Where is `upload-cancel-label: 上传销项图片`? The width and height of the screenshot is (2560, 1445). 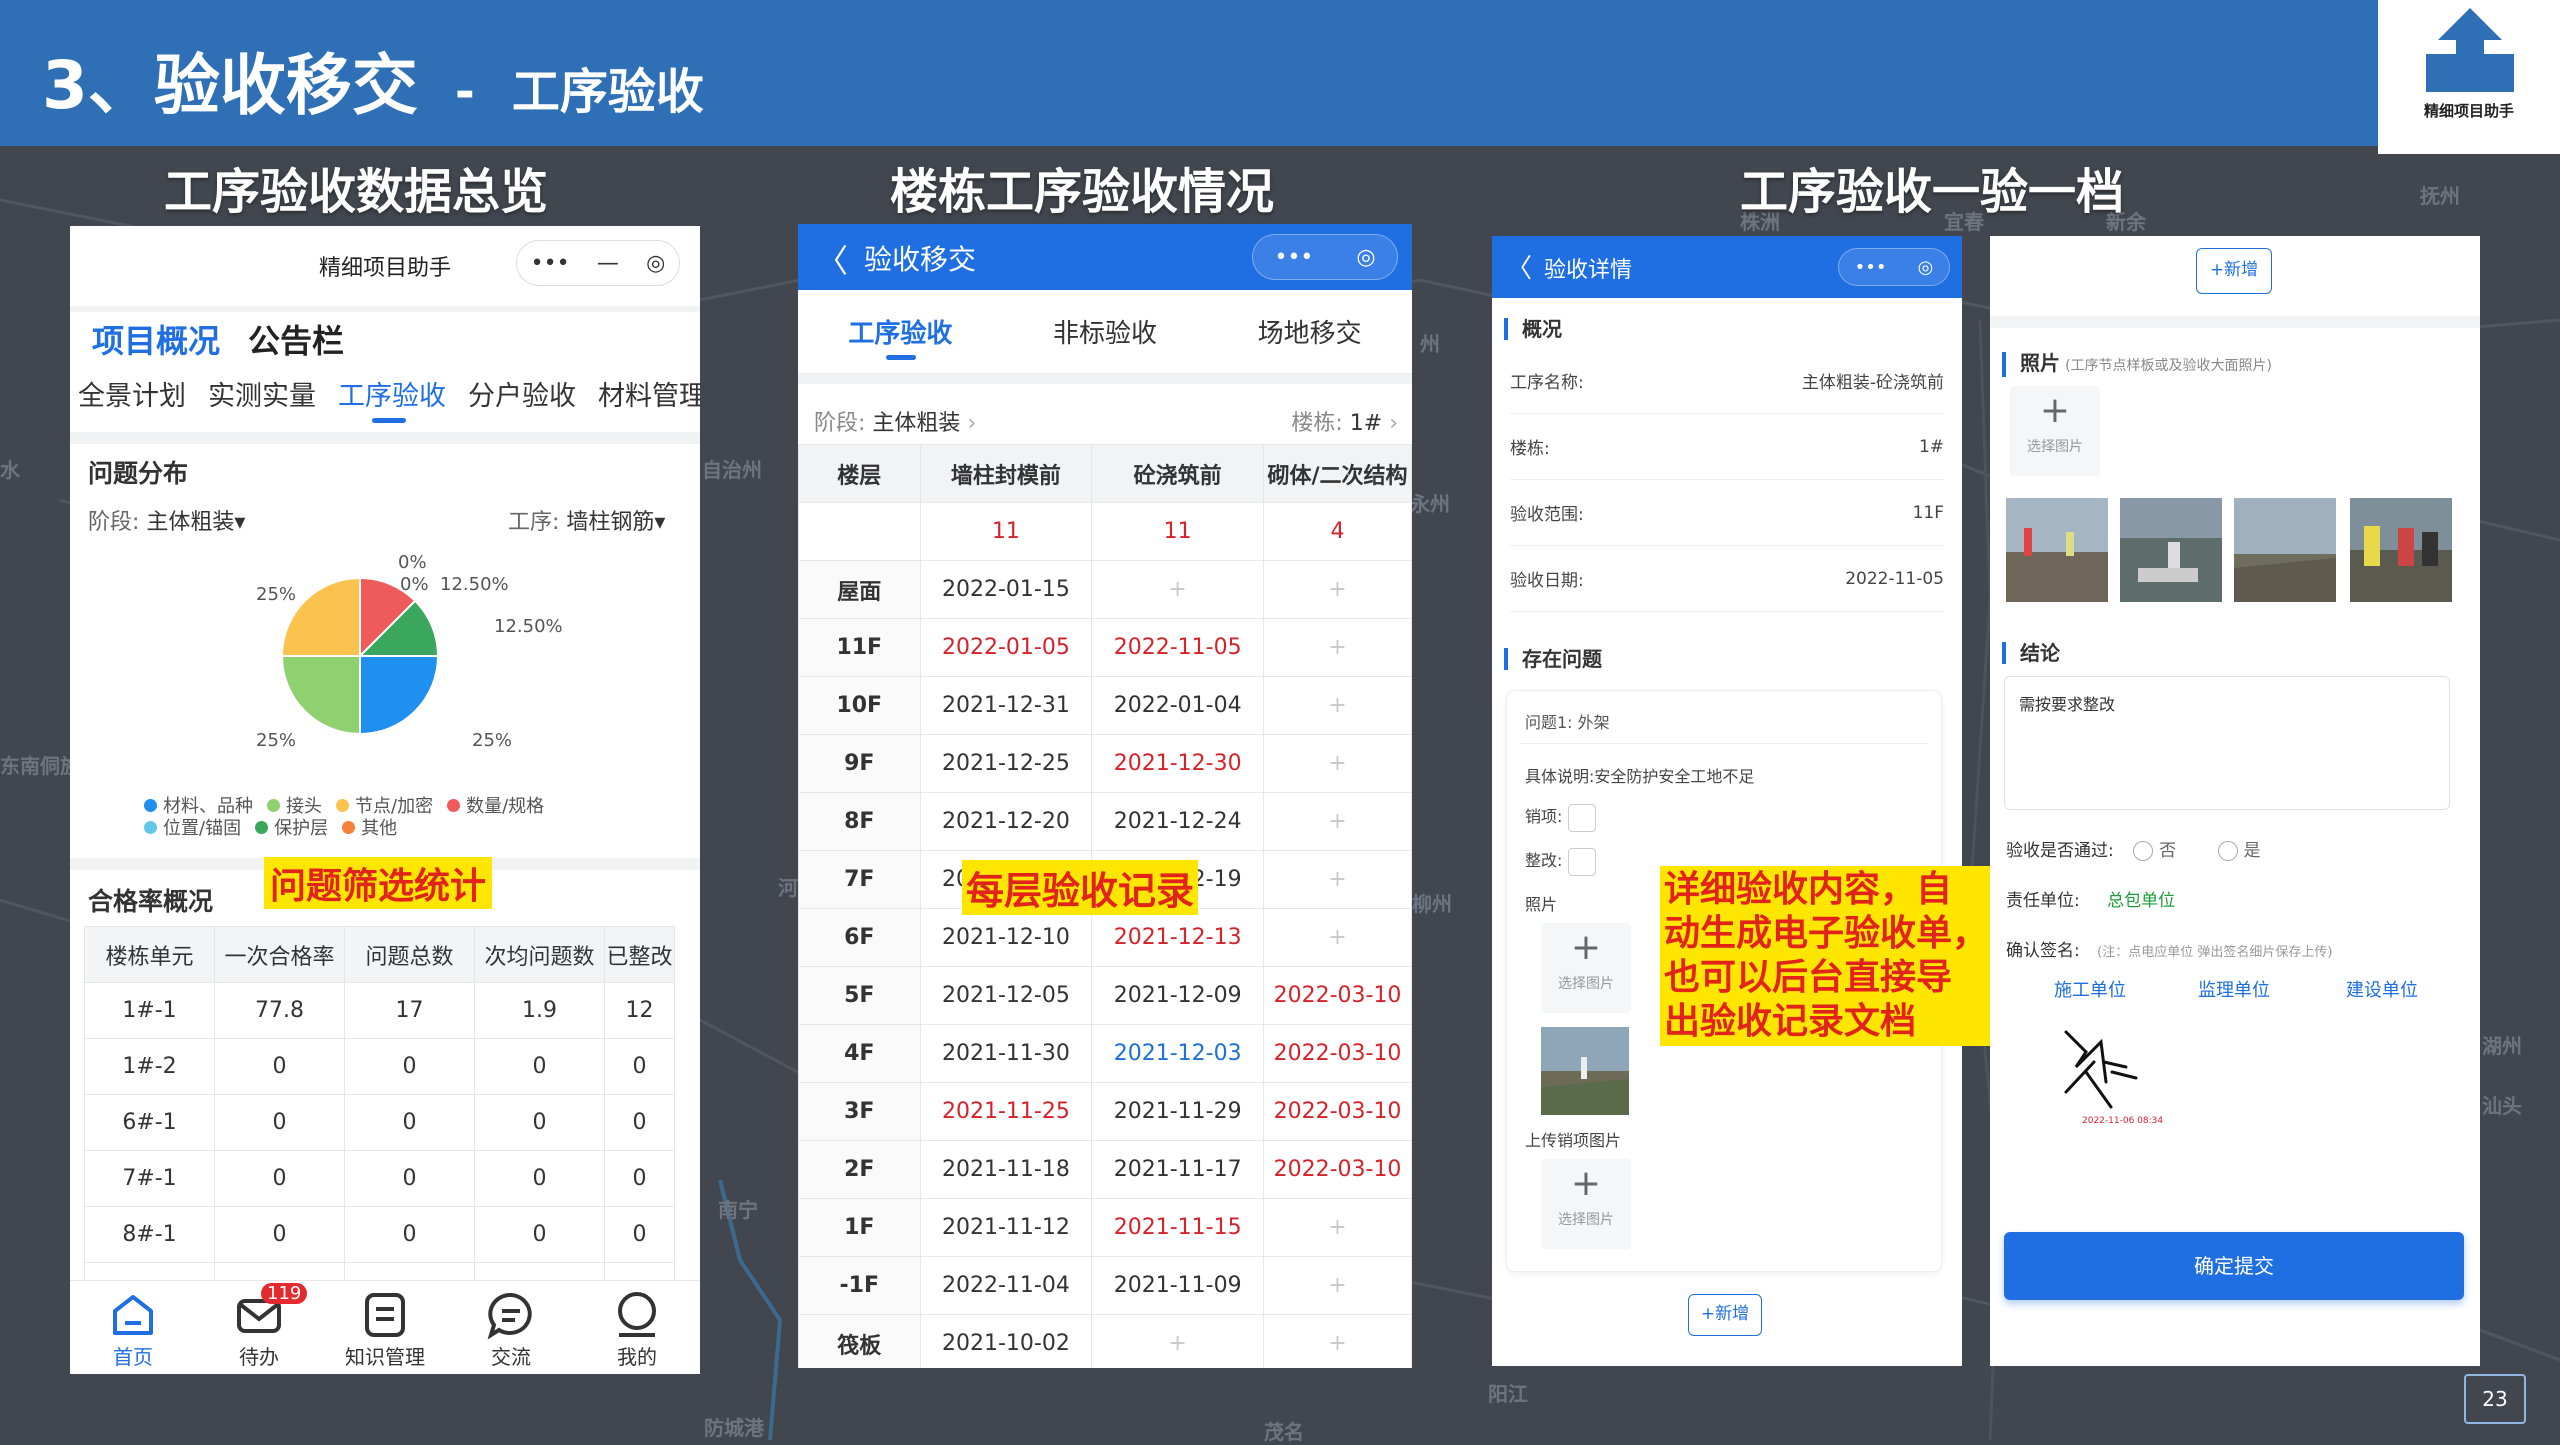
upload-cancel-label: 上传销项图片 is located at coordinates (1573, 1140).